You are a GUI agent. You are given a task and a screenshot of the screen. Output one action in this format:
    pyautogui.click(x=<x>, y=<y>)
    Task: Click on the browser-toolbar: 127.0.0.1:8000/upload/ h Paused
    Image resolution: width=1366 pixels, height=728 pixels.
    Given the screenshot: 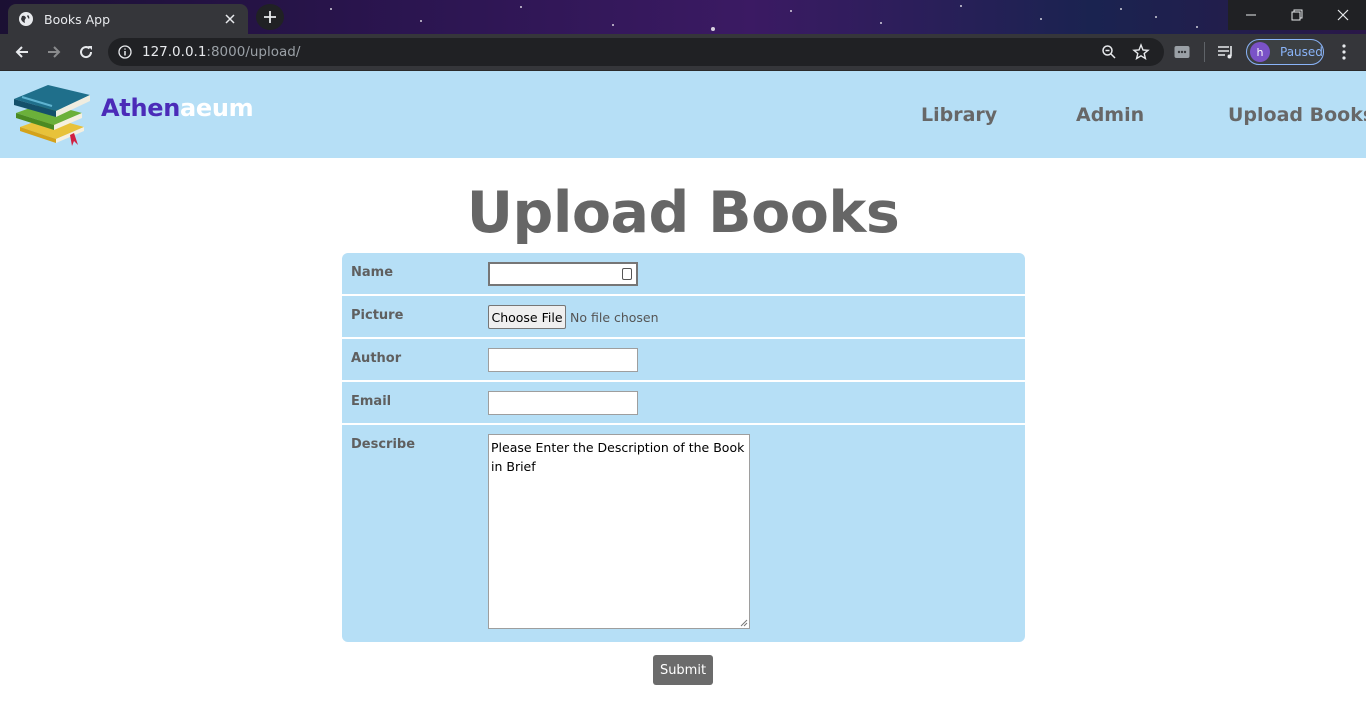 What is the action you would take?
    pyautogui.click(x=683, y=52)
    